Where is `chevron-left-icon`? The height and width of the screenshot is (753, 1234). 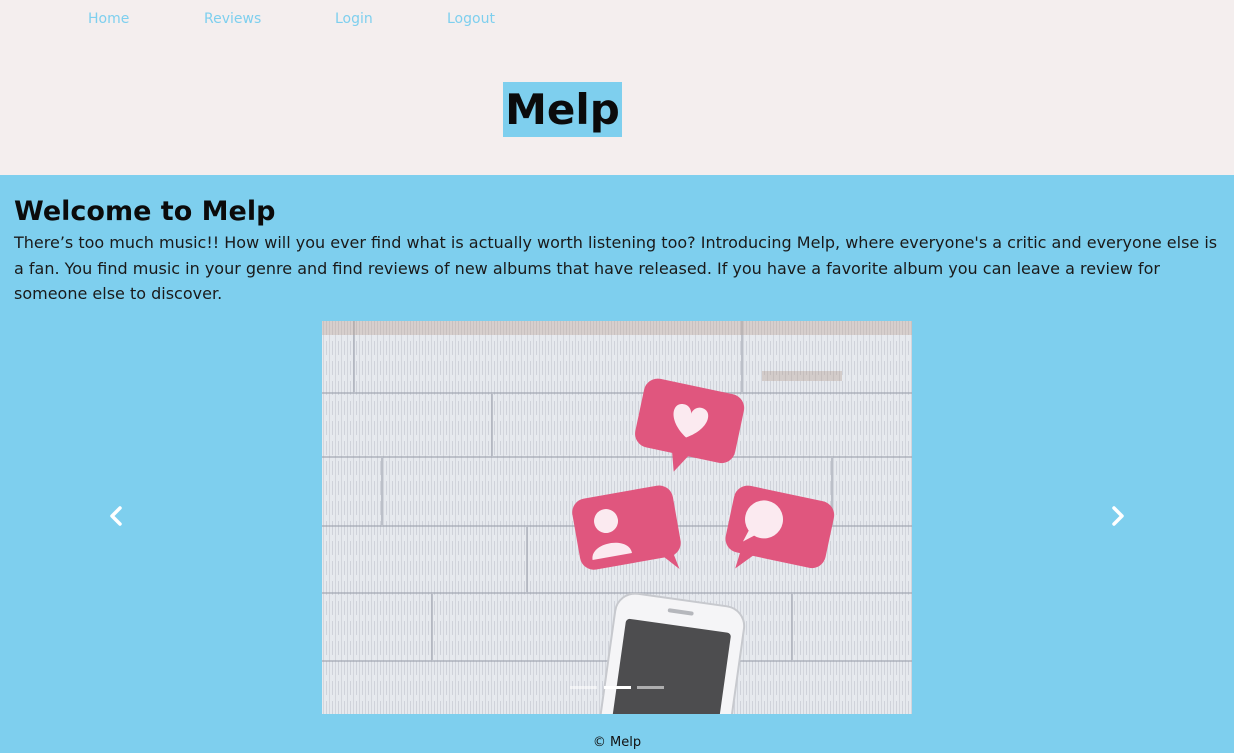 chevron-left-icon is located at coordinates (116, 516).